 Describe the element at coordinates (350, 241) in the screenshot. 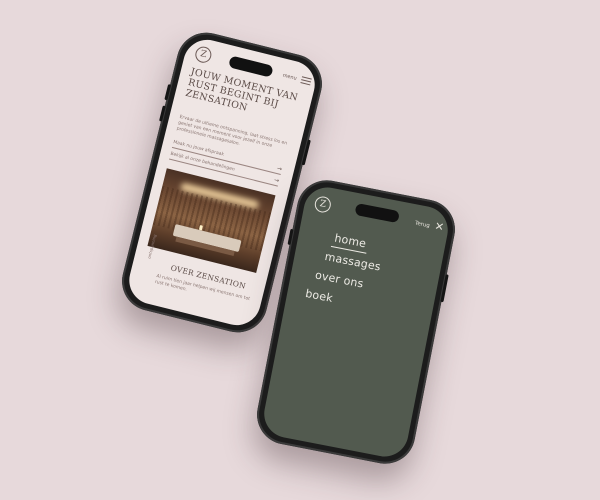

I see `nav-item-home: home` at that location.